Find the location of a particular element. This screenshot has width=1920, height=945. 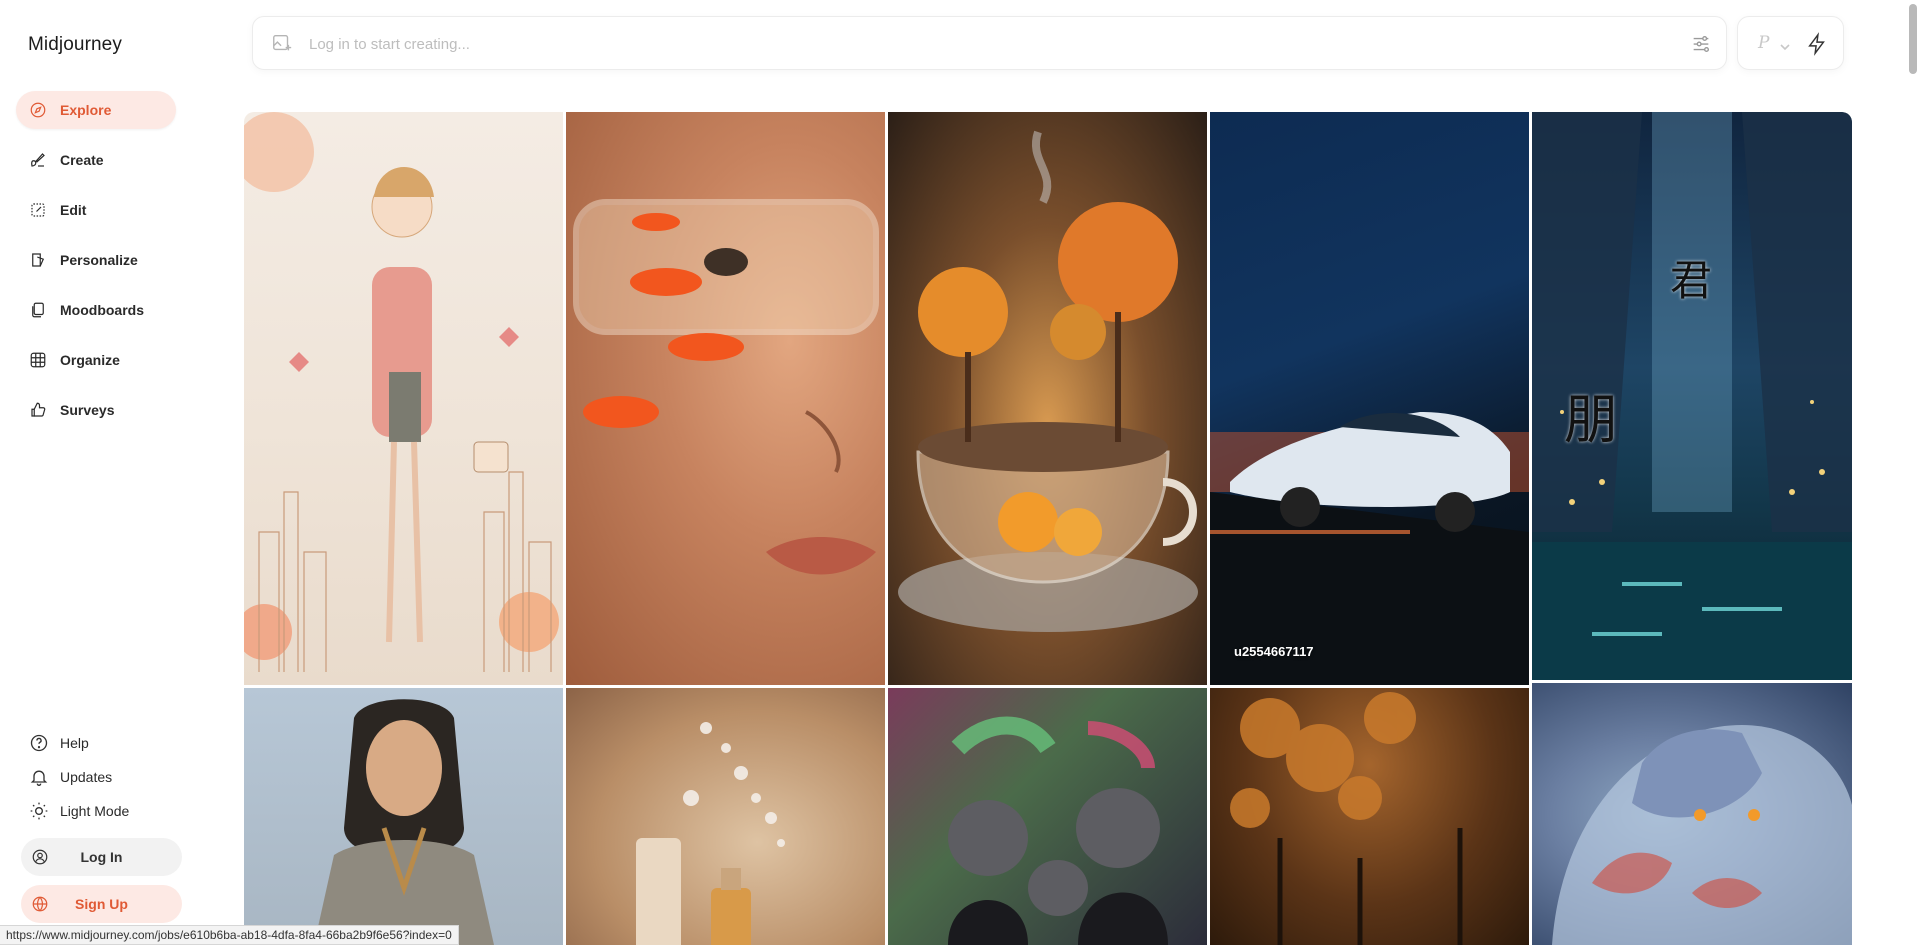

brand-logo: Midjourney is located at coordinates (75, 45).